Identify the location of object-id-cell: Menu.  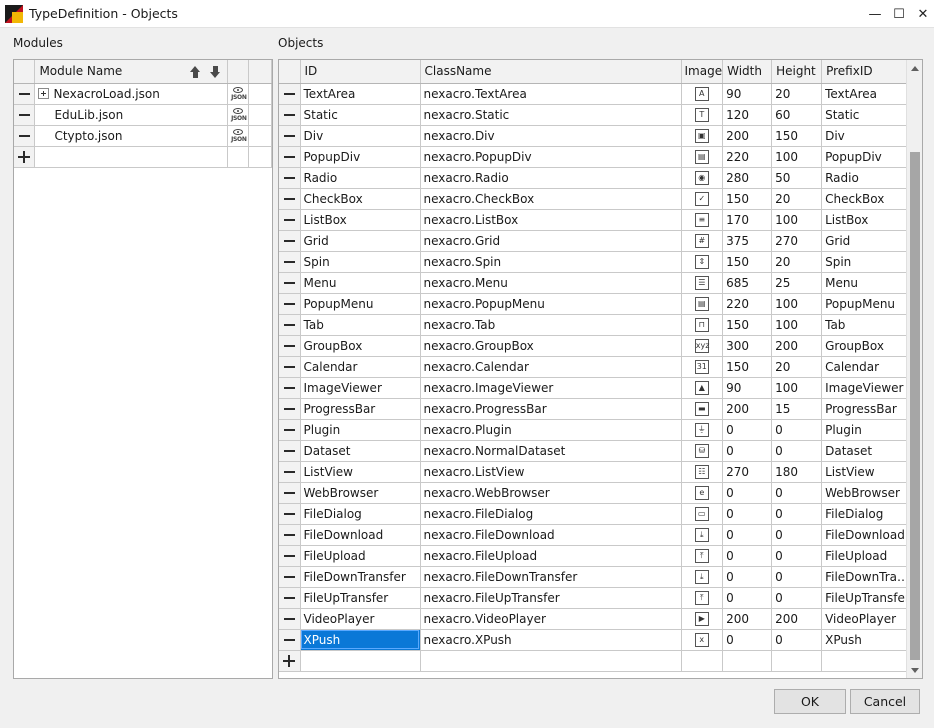
(360, 283).